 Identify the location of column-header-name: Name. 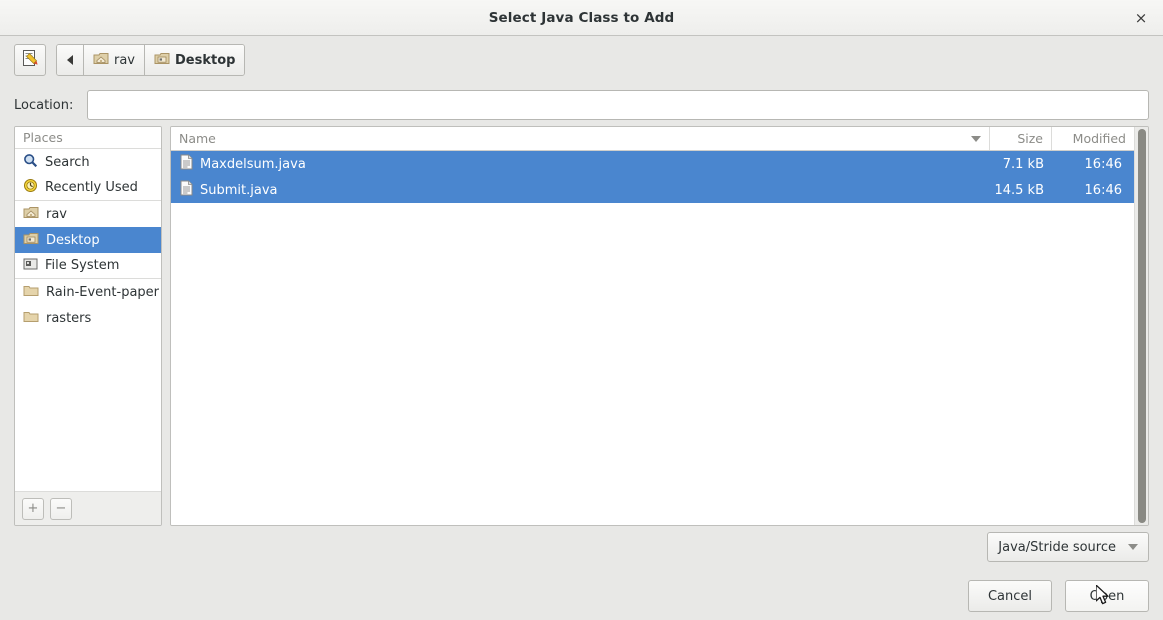
(580, 138).